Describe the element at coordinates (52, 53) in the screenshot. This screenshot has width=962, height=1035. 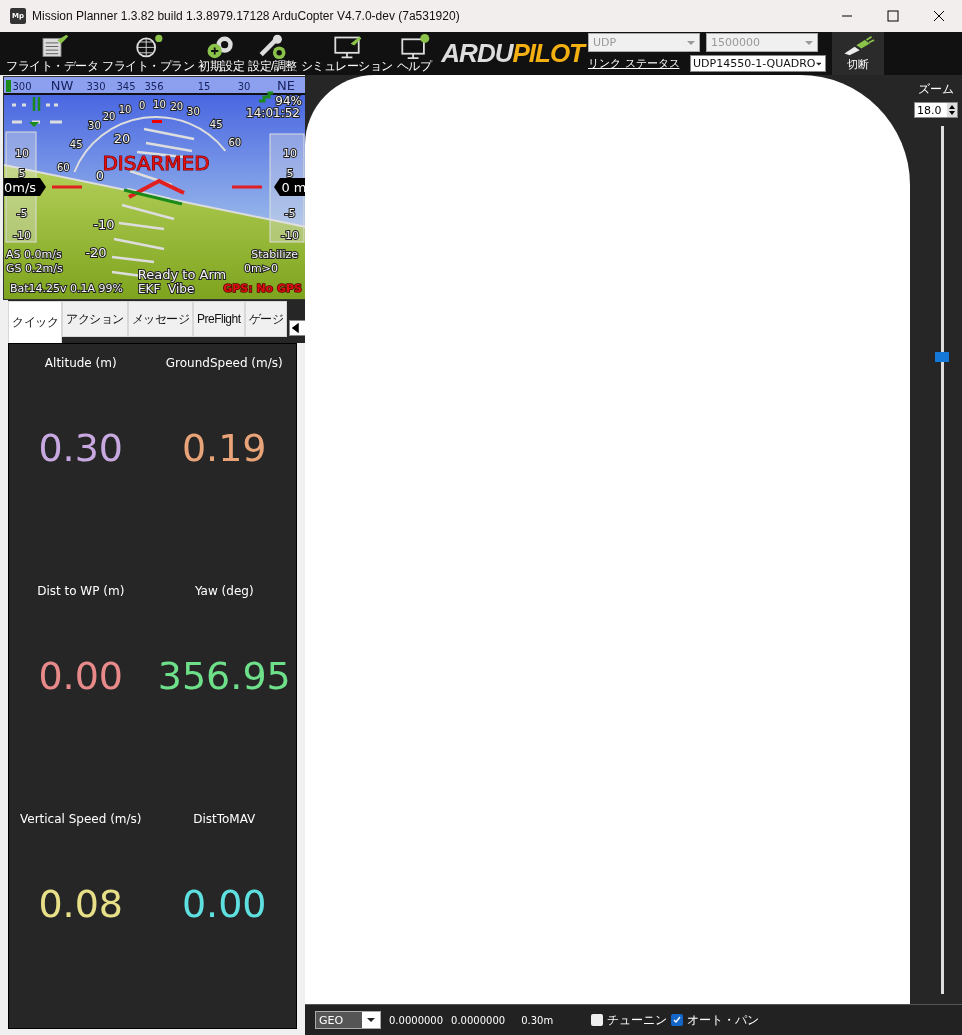
I see `toolbar-button: フライト・データ` at that location.